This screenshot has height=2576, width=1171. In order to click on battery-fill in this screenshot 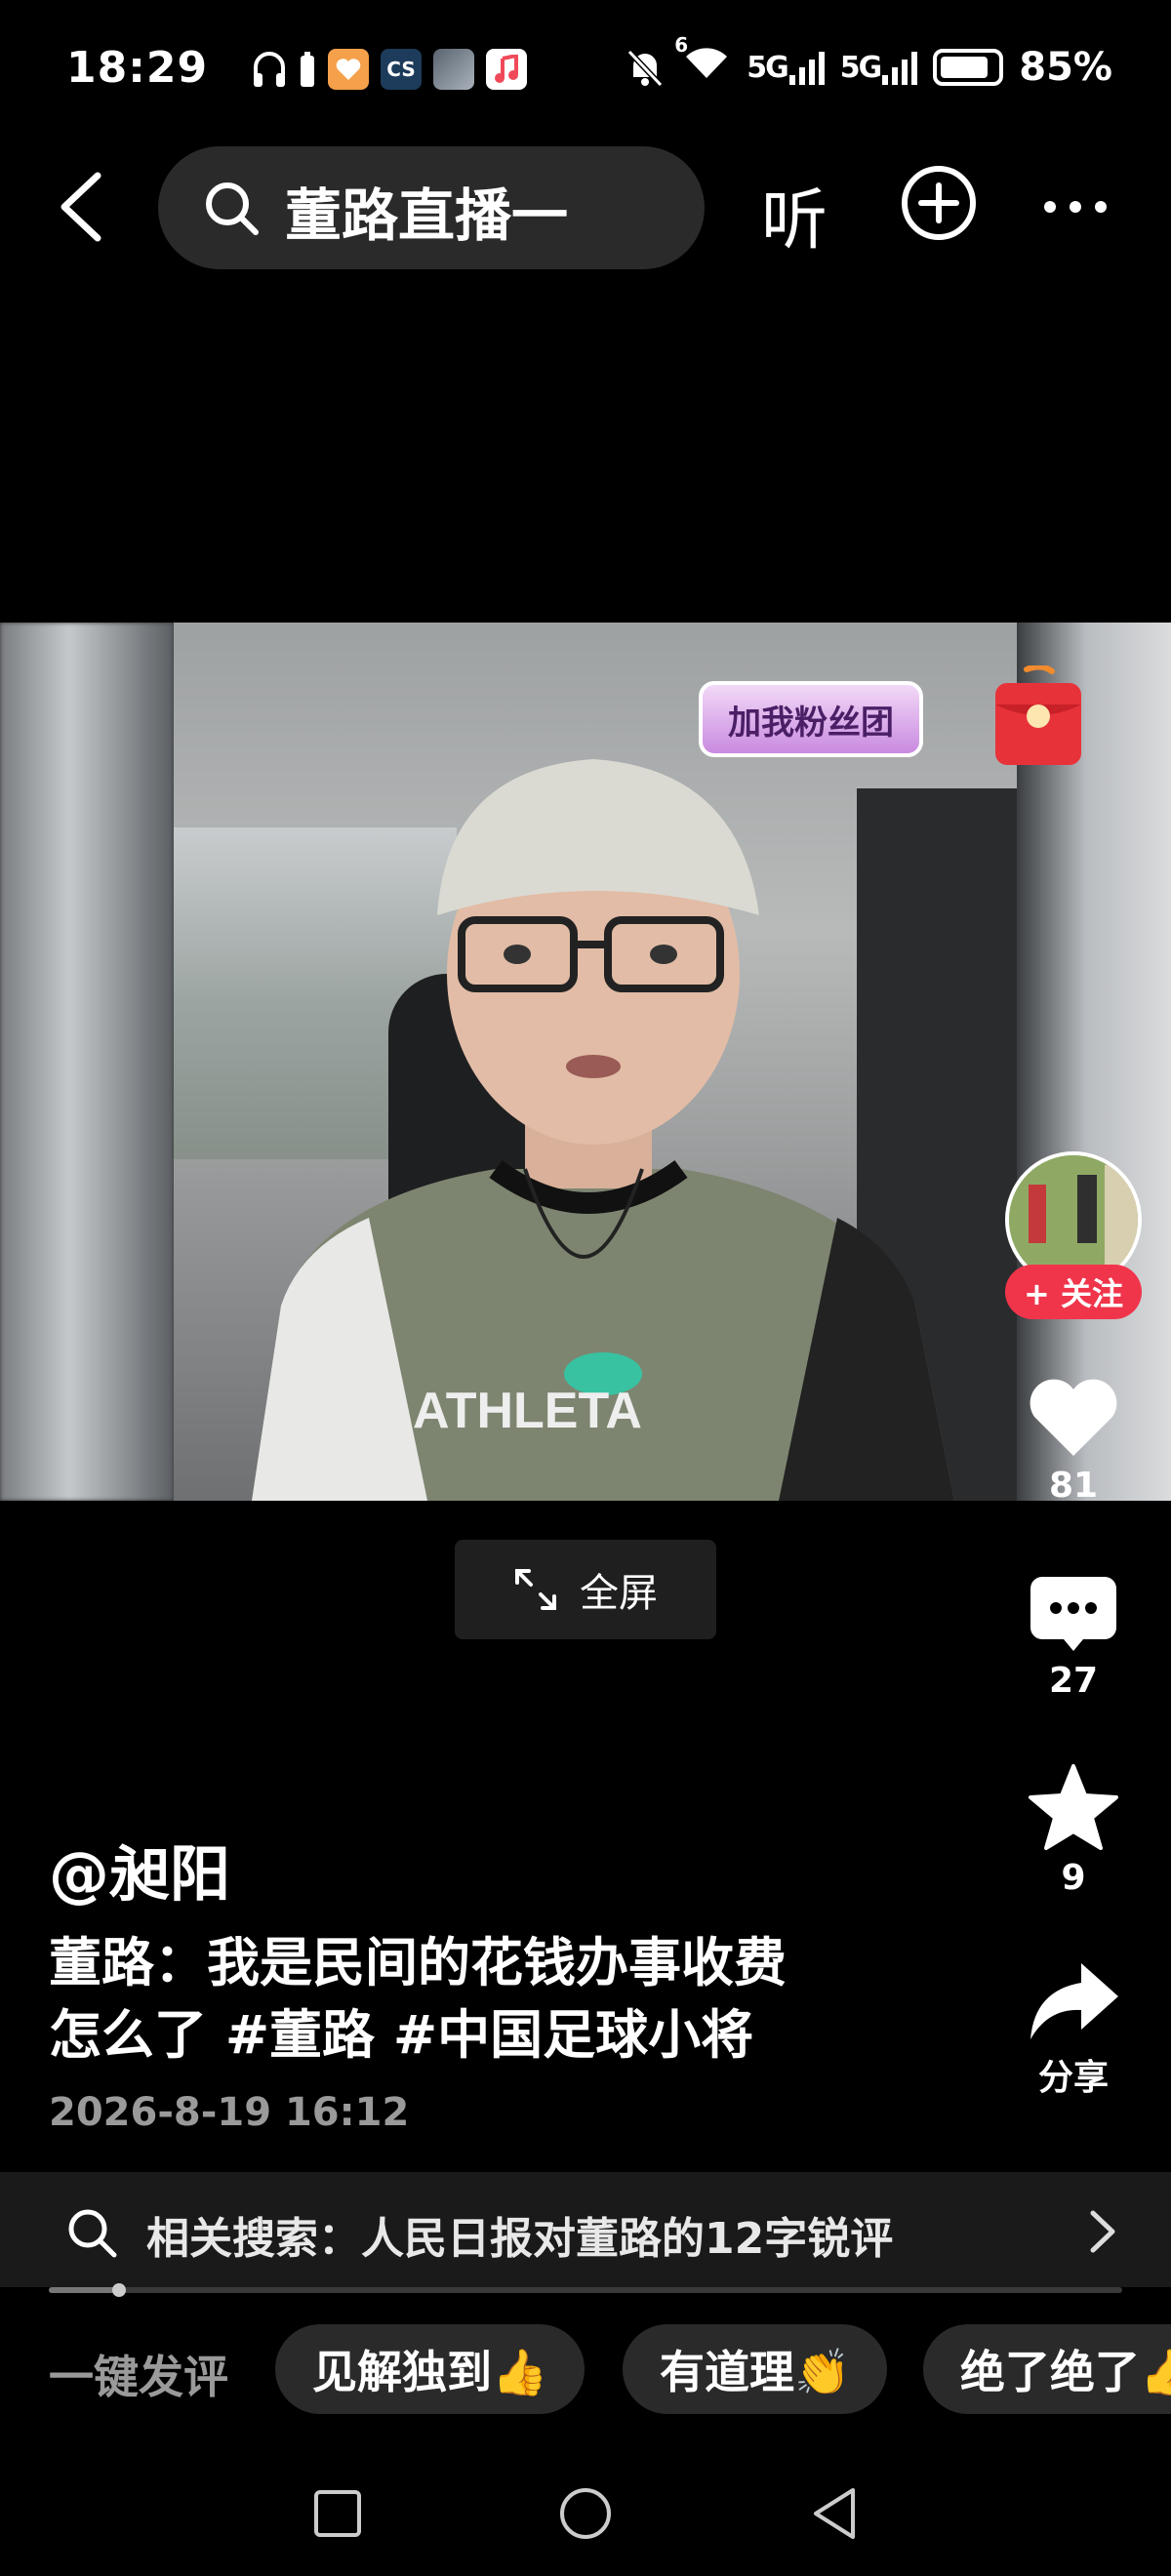, I will do `click(964, 67)`.